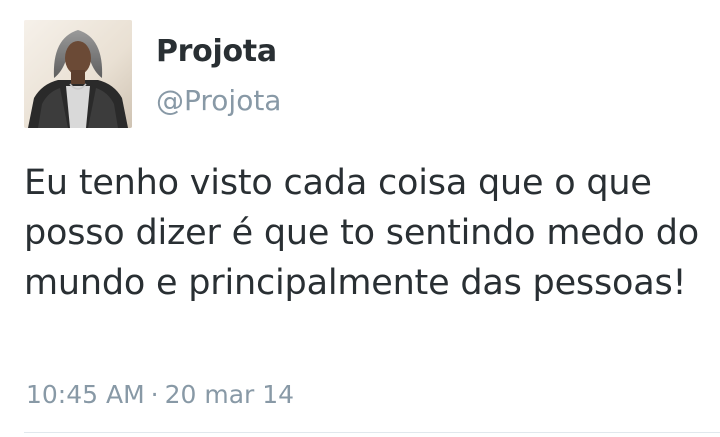  I want to click on username: @Projota, so click(218, 100).